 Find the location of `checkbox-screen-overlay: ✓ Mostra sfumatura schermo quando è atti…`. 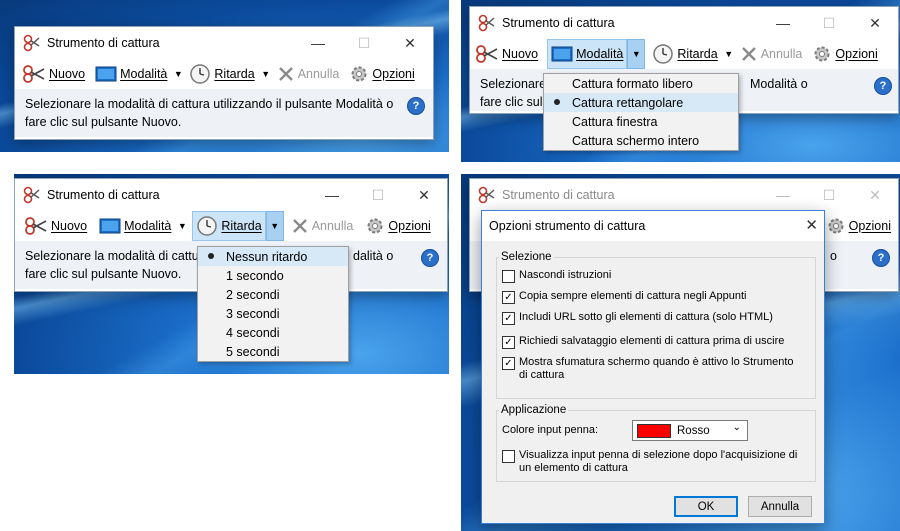

checkbox-screen-overlay: ✓ Mostra sfumatura schermo quando è atti… is located at coordinates (649, 369).